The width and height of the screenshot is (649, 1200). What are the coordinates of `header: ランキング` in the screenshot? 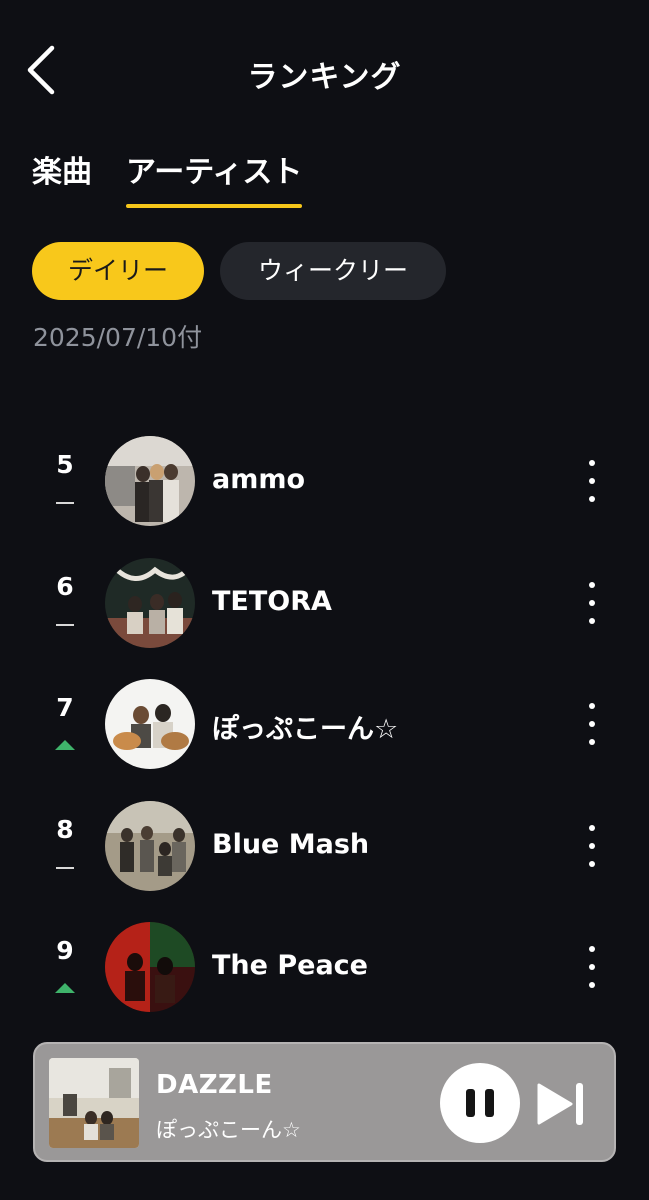 It's located at (324, 70).